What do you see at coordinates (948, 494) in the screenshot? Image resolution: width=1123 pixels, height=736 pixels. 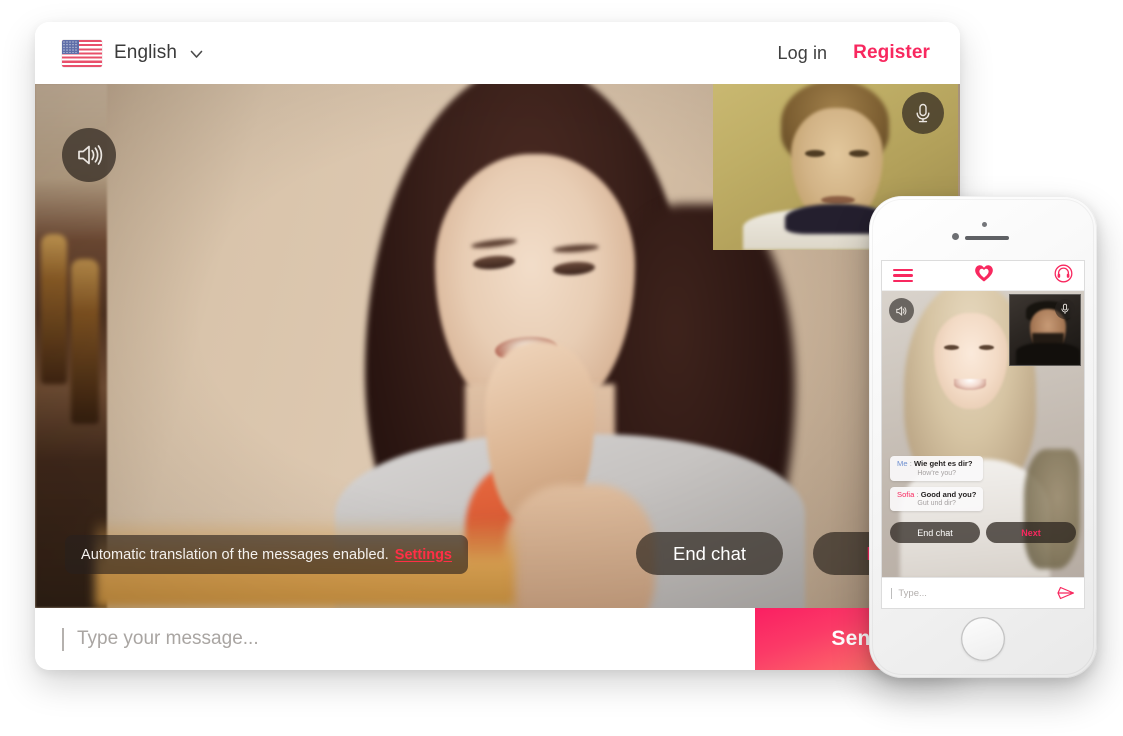 I see `message-text: Good and you?` at bounding box center [948, 494].